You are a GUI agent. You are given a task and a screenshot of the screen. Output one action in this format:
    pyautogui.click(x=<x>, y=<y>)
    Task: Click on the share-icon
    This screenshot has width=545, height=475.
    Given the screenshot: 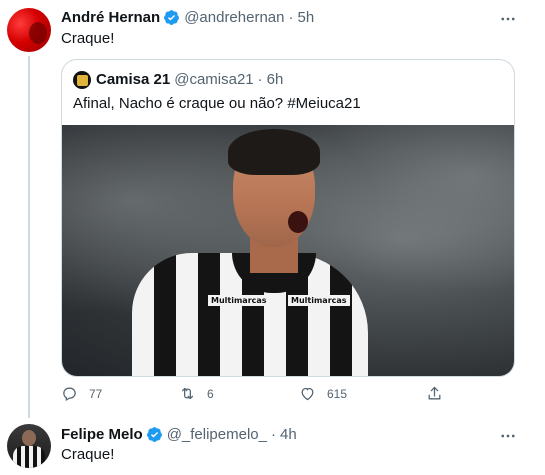 What is the action you would take?
    pyautogui.click(x=434, y=393)
    